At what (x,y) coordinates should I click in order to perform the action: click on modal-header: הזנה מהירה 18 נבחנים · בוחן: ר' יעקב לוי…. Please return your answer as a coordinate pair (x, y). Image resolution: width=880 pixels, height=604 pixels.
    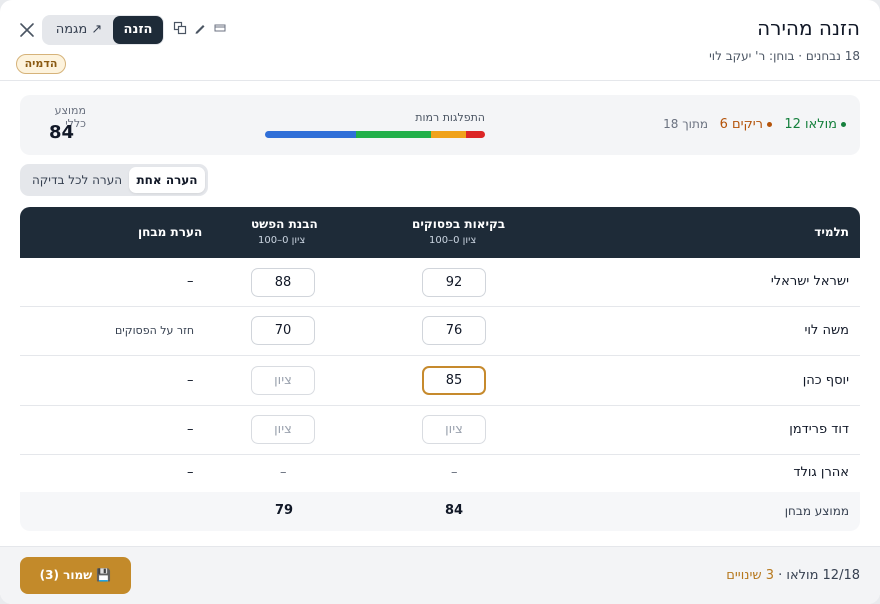
    Looking at the image, I should click on (440, 40).